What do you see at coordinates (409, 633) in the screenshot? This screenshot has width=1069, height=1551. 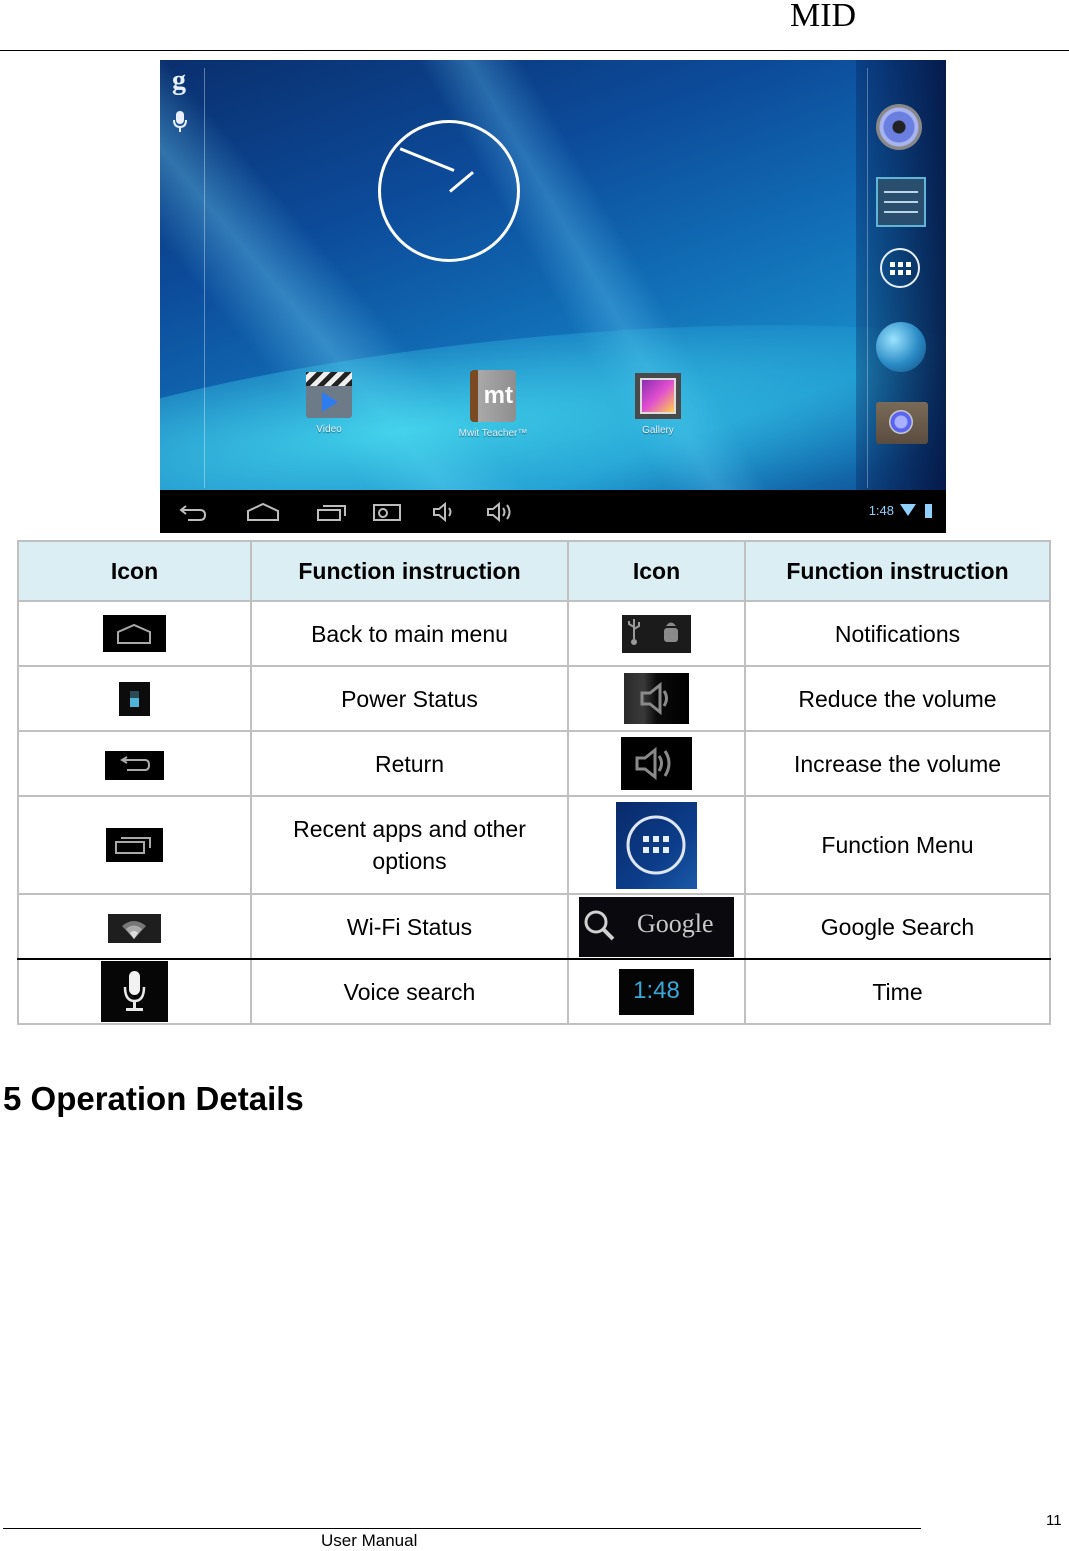 I see `function-text: Back to main menu` at bounding box center [409, 633].